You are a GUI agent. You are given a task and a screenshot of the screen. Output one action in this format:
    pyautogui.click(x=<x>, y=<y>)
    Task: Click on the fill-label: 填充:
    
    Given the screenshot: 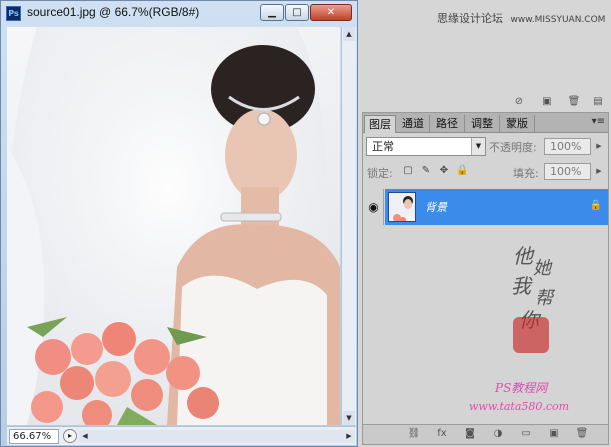 What is the action you would take?
    pyautogui.click(x=526, y=173)
    